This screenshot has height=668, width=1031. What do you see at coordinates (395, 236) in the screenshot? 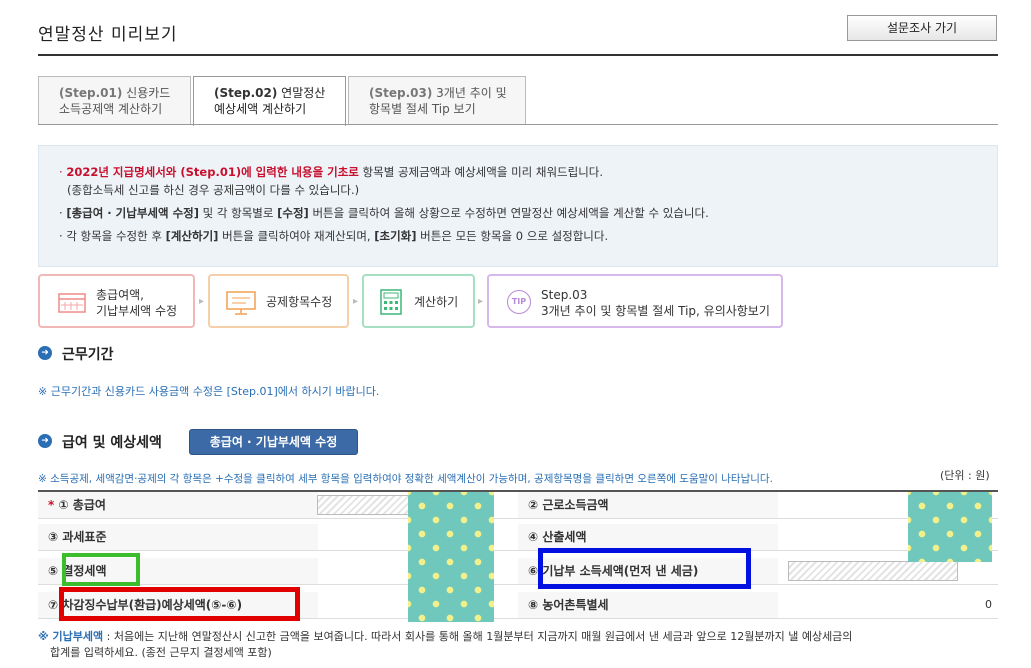
I see `notice-l4-d: [초기화]` at bounding box center [395, 236].